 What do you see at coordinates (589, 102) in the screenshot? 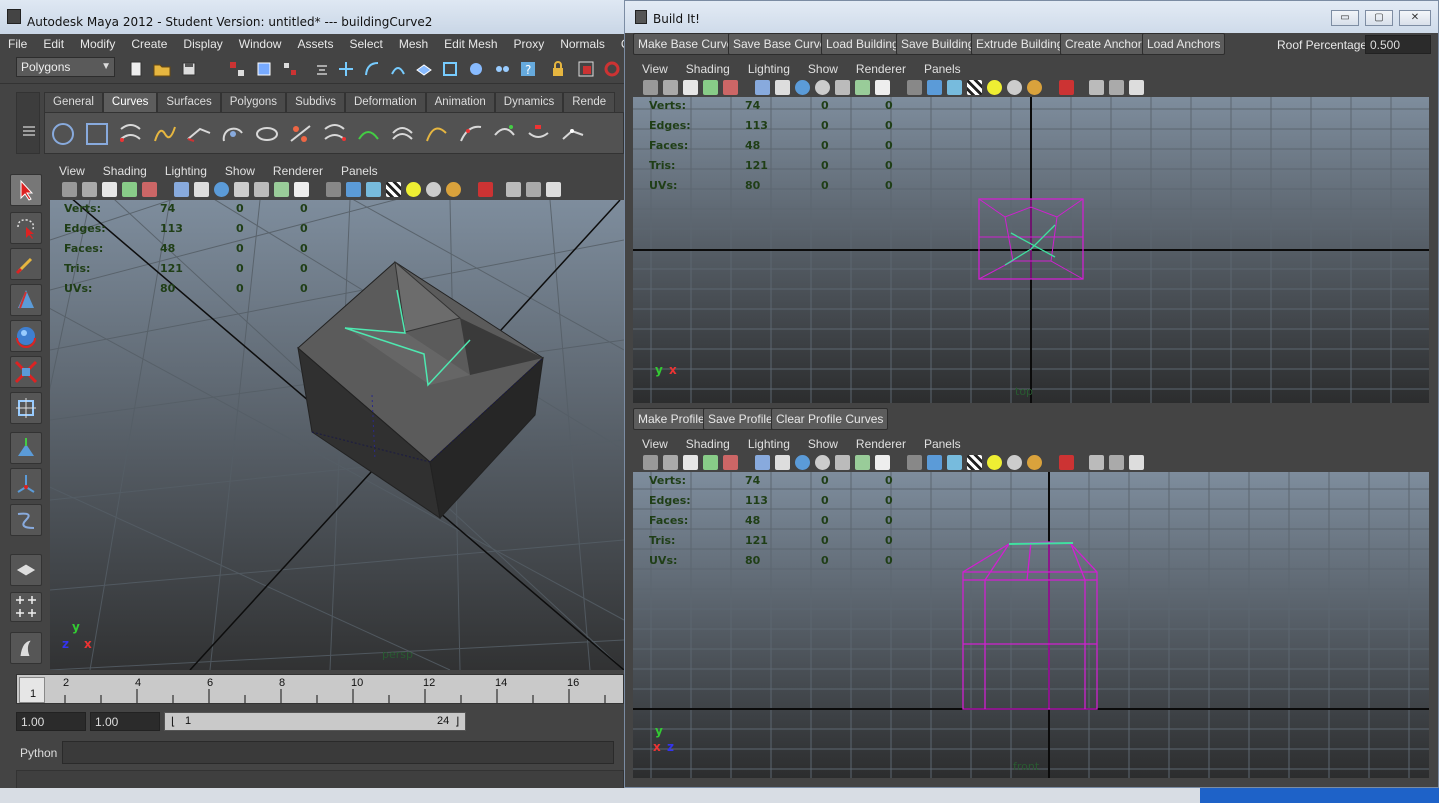
I see `tab-rende: Rende` at bounding box center [589, 102].